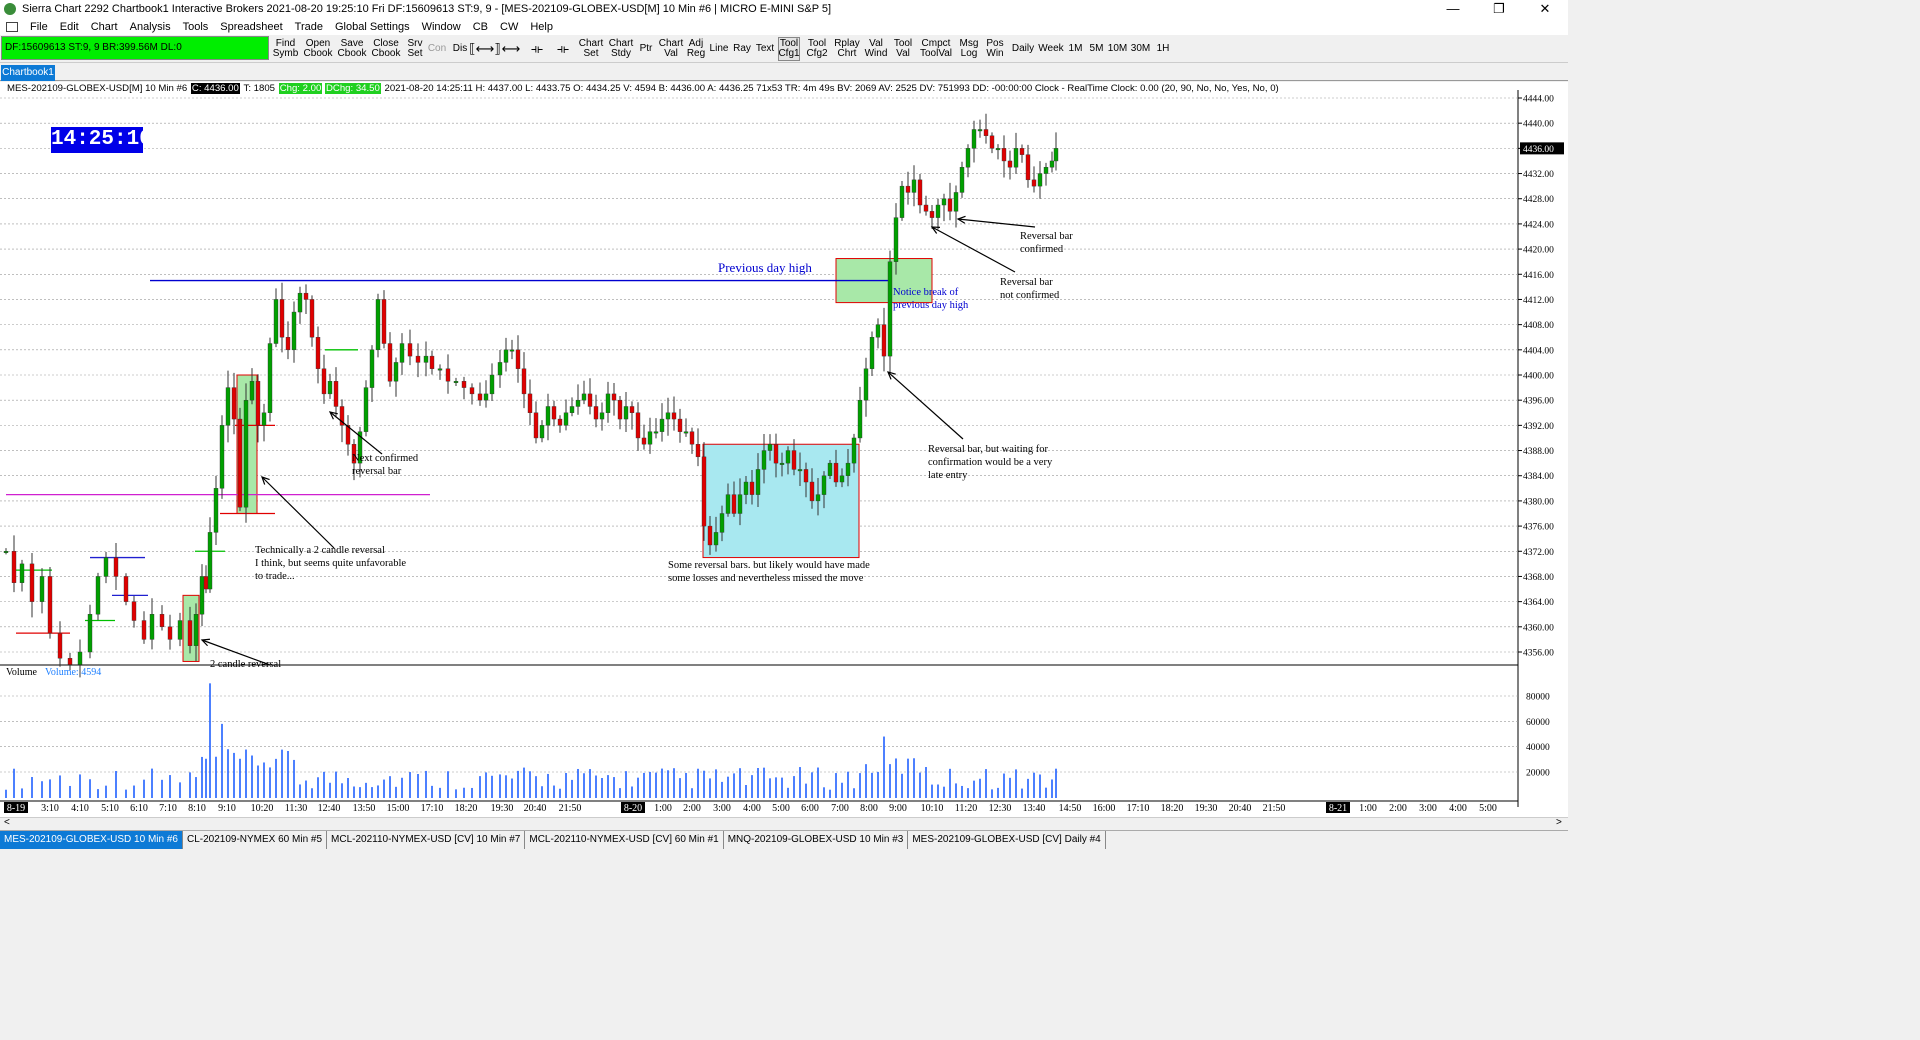  Describe the element at coordinates (671, 53) in the screenshot. I see `toolbar-button-sublabel: Val` at that location.